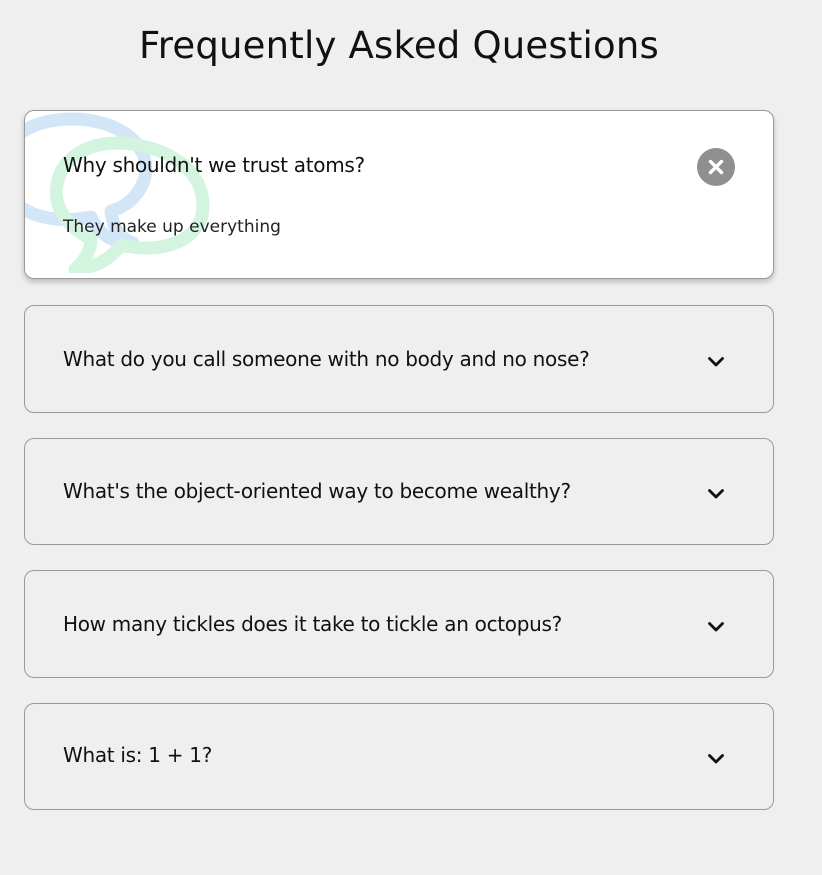 The height and width of the screenshot is (875, 822). Describe the element at coordinates (172, 227) in the screenshot. I see `faq-answer: They make up everything` at that location.